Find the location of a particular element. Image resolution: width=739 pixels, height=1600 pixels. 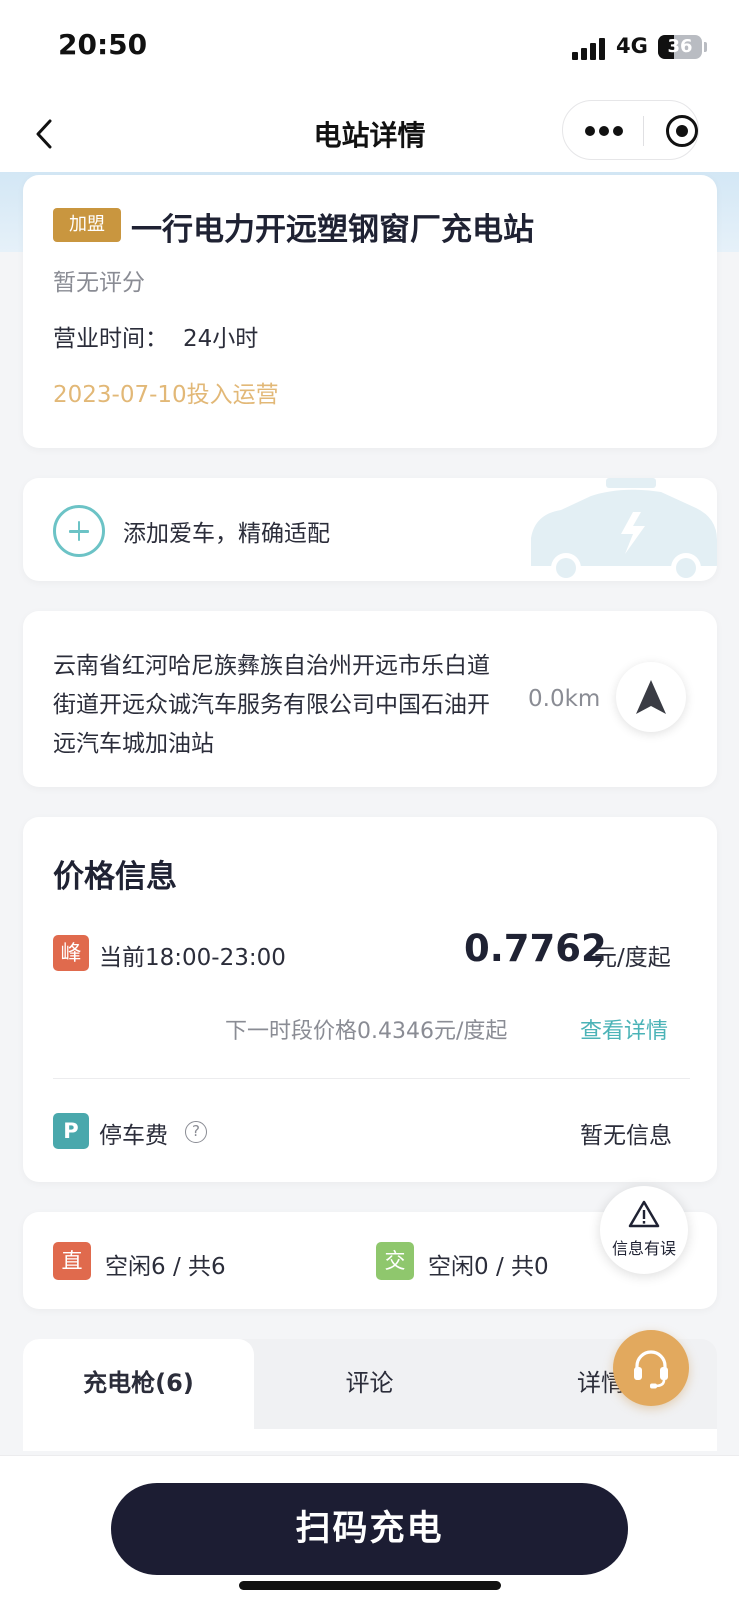

current-price: 0.7762 is located at coordinates (535, 948).